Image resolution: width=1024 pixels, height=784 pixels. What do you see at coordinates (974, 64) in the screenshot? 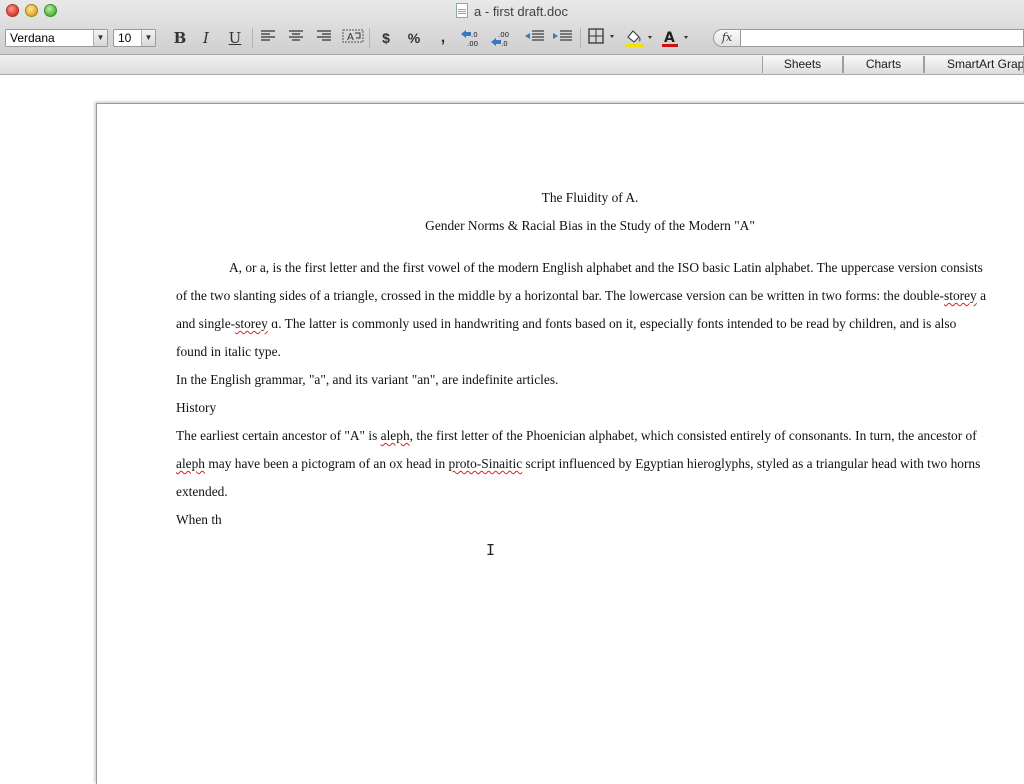
I see `tab-smartart-graphics: SmartArt Grap` at bounding box center [974, 64].